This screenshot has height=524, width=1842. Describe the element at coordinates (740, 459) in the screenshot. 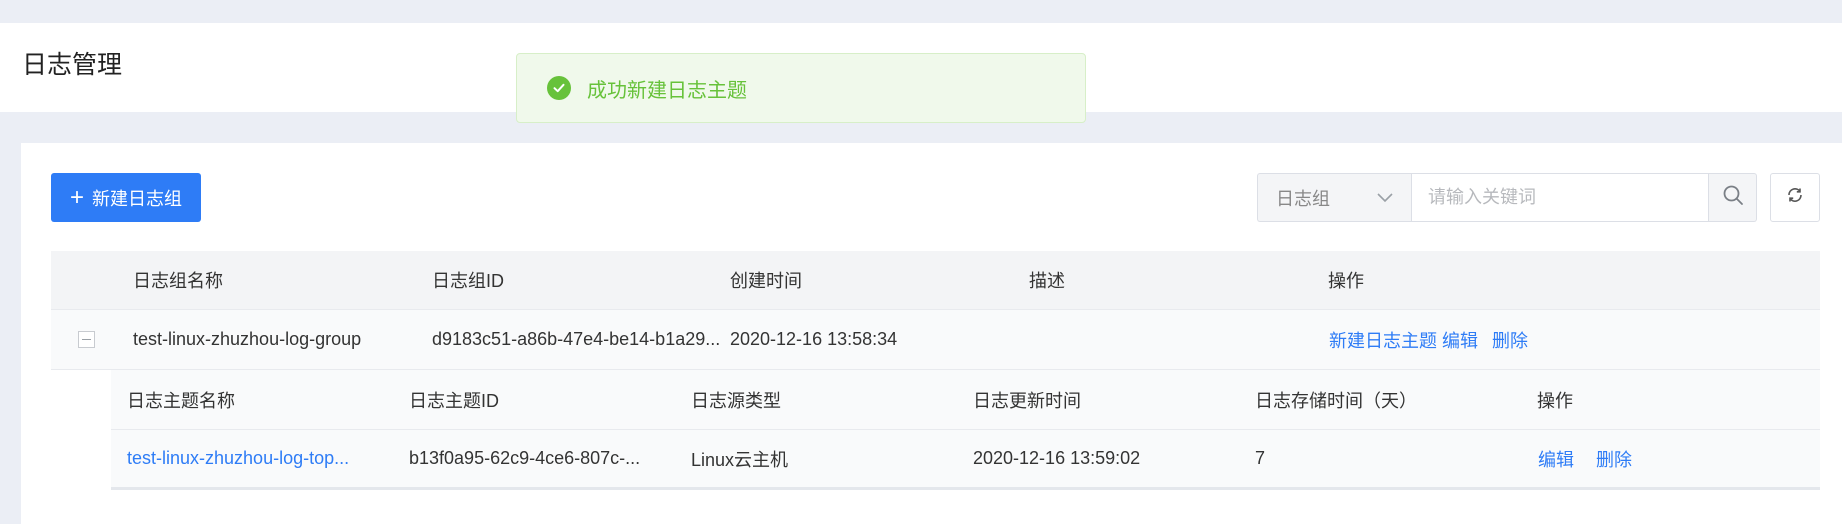

I see `topic-source-type: Linux云主机` at that location.